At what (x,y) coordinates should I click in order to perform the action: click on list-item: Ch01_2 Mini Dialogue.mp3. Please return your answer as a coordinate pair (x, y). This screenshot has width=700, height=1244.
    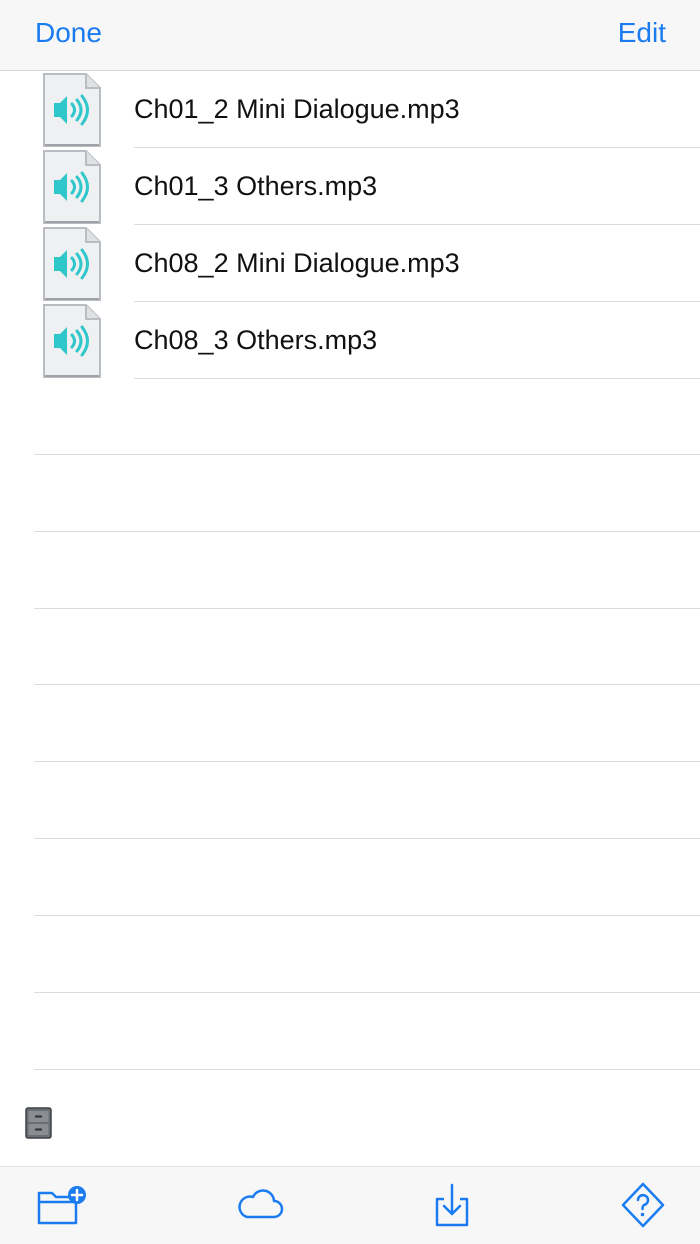
    Looking at the image, I should click on (350, 109).